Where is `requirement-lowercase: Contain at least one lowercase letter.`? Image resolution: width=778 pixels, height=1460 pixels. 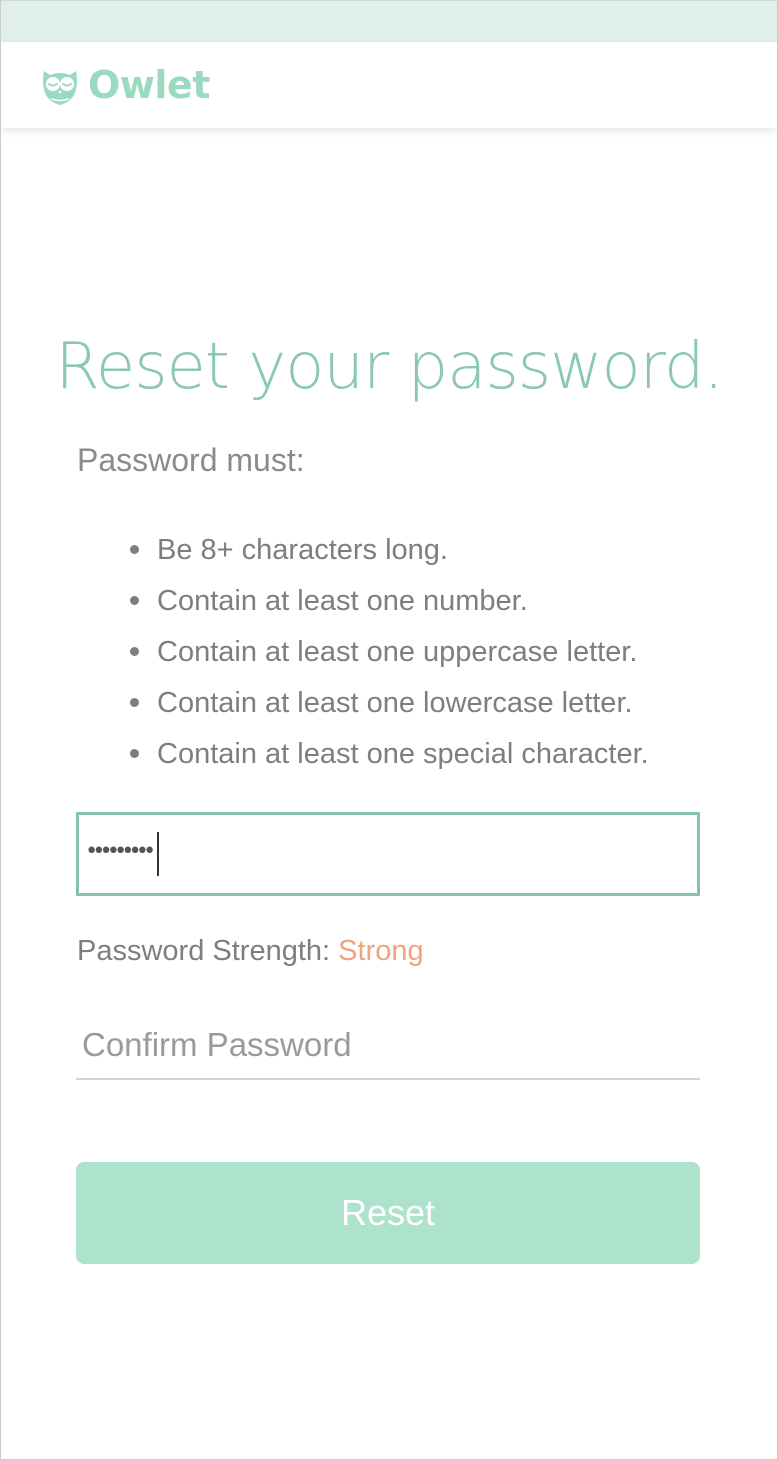
requirement-lowercase: Contain at least one lowercase letter. is located at coordinates (387, 707).